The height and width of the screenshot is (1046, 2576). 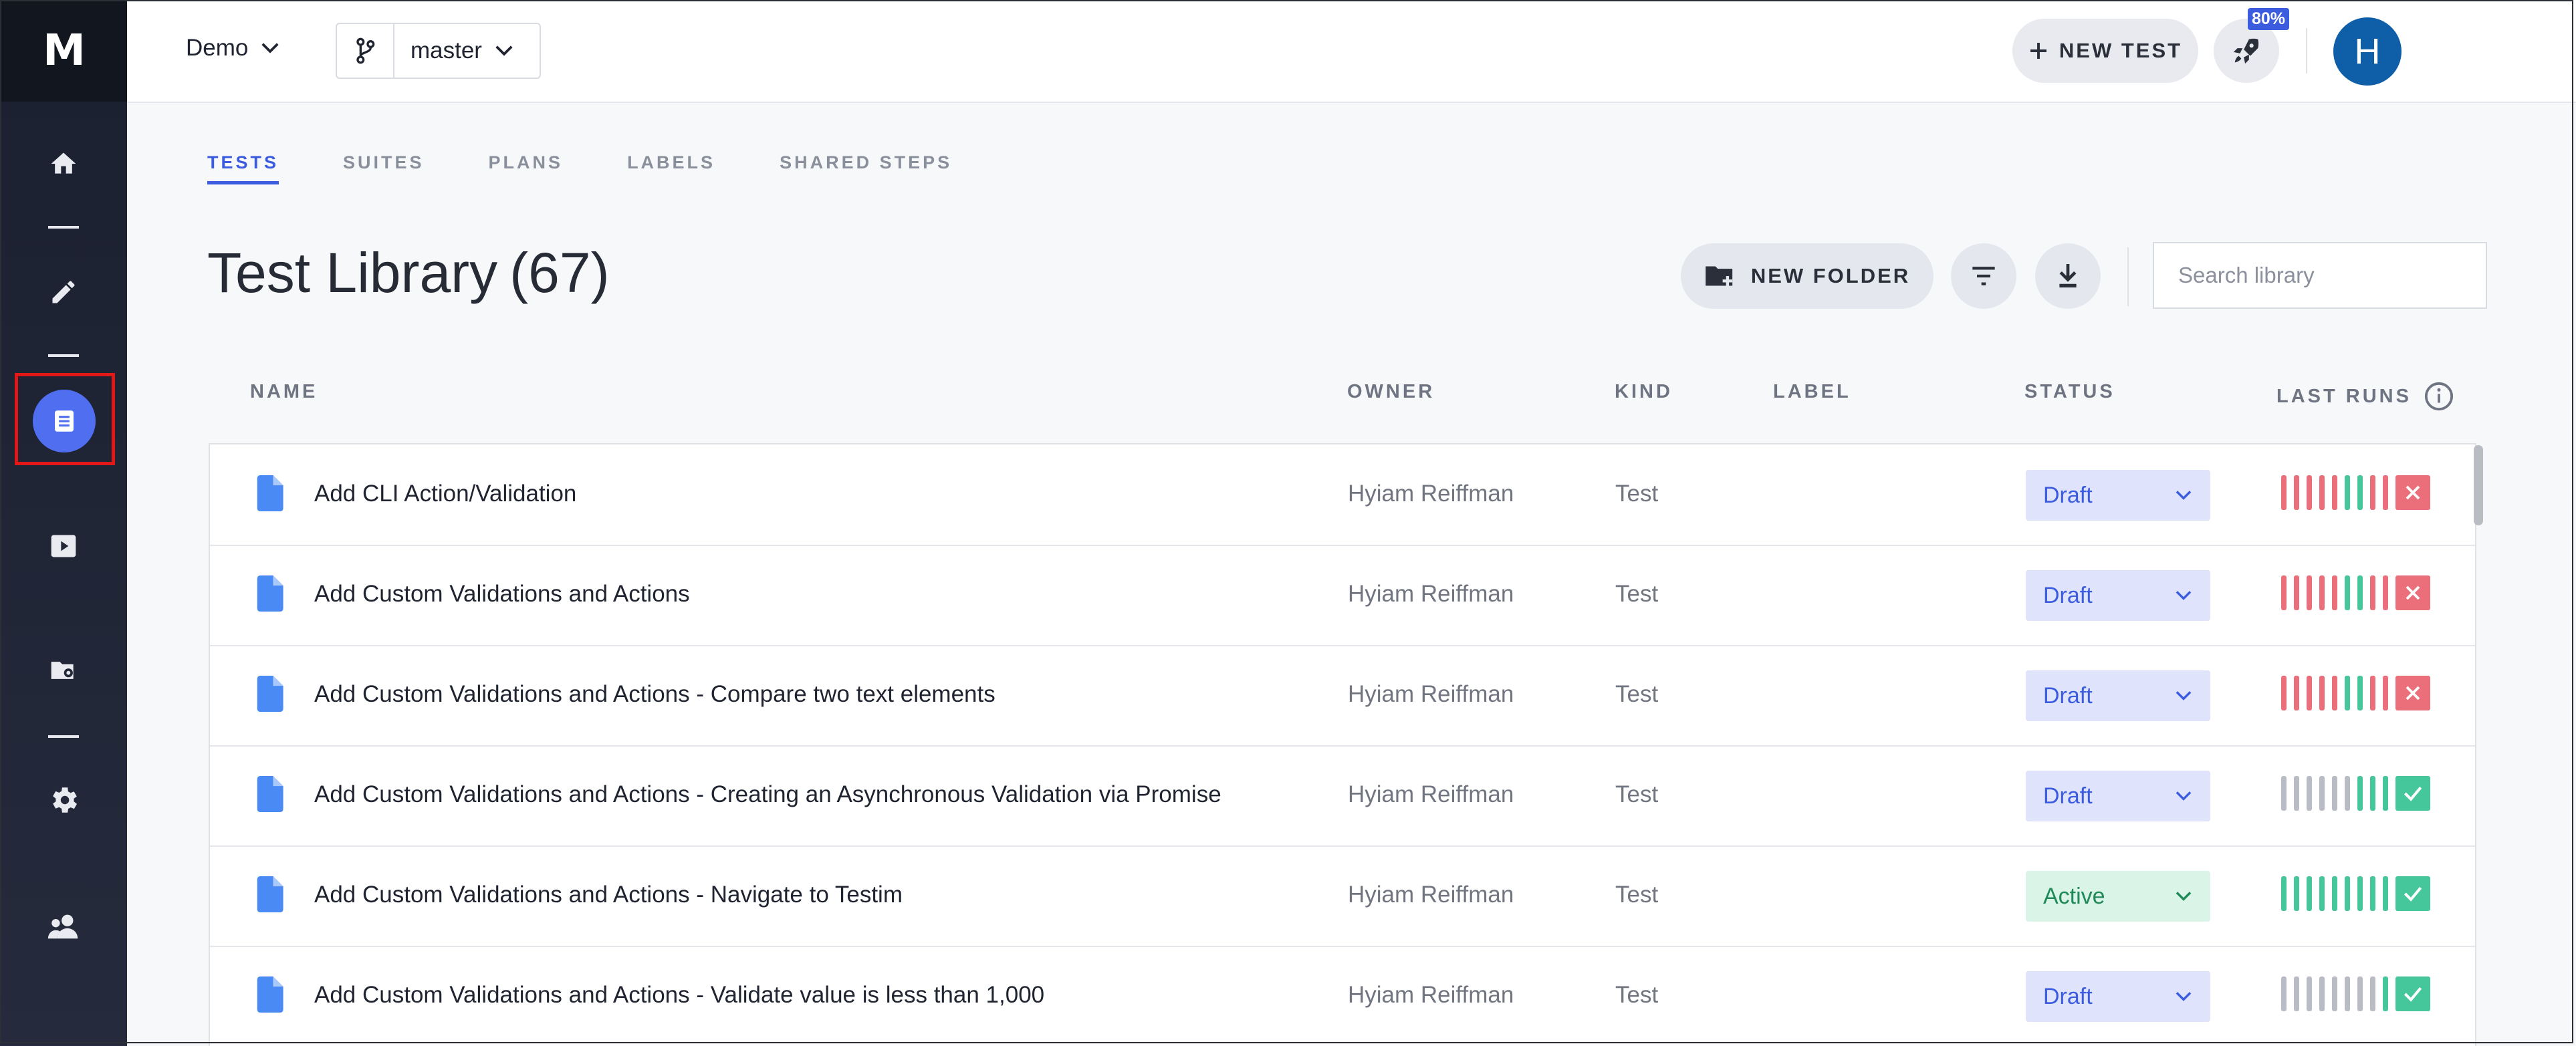 What do you see at coordinates (2367, 51) in the screenshot?
I see `avatar: H` at bounding box center [2367, 51].